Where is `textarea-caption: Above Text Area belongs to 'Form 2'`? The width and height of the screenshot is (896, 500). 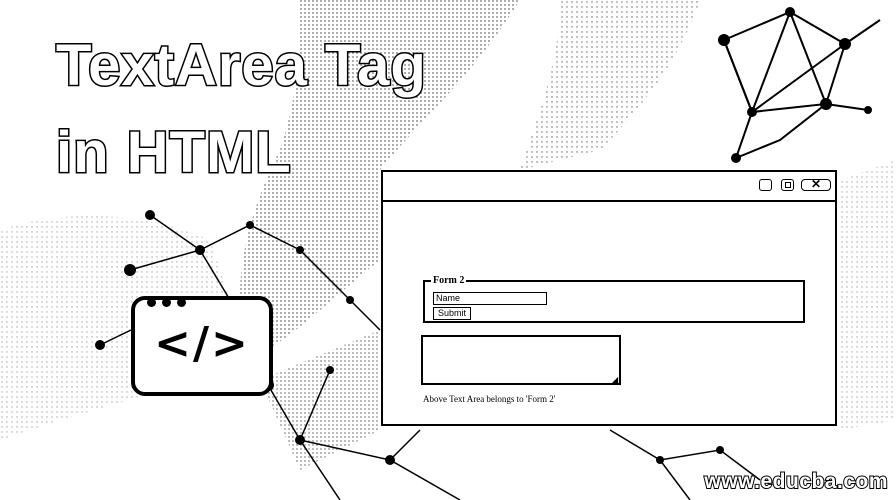 textarea-caption: Above Text Area belongs to 'Form 2' is located at coordinates (489, 399).